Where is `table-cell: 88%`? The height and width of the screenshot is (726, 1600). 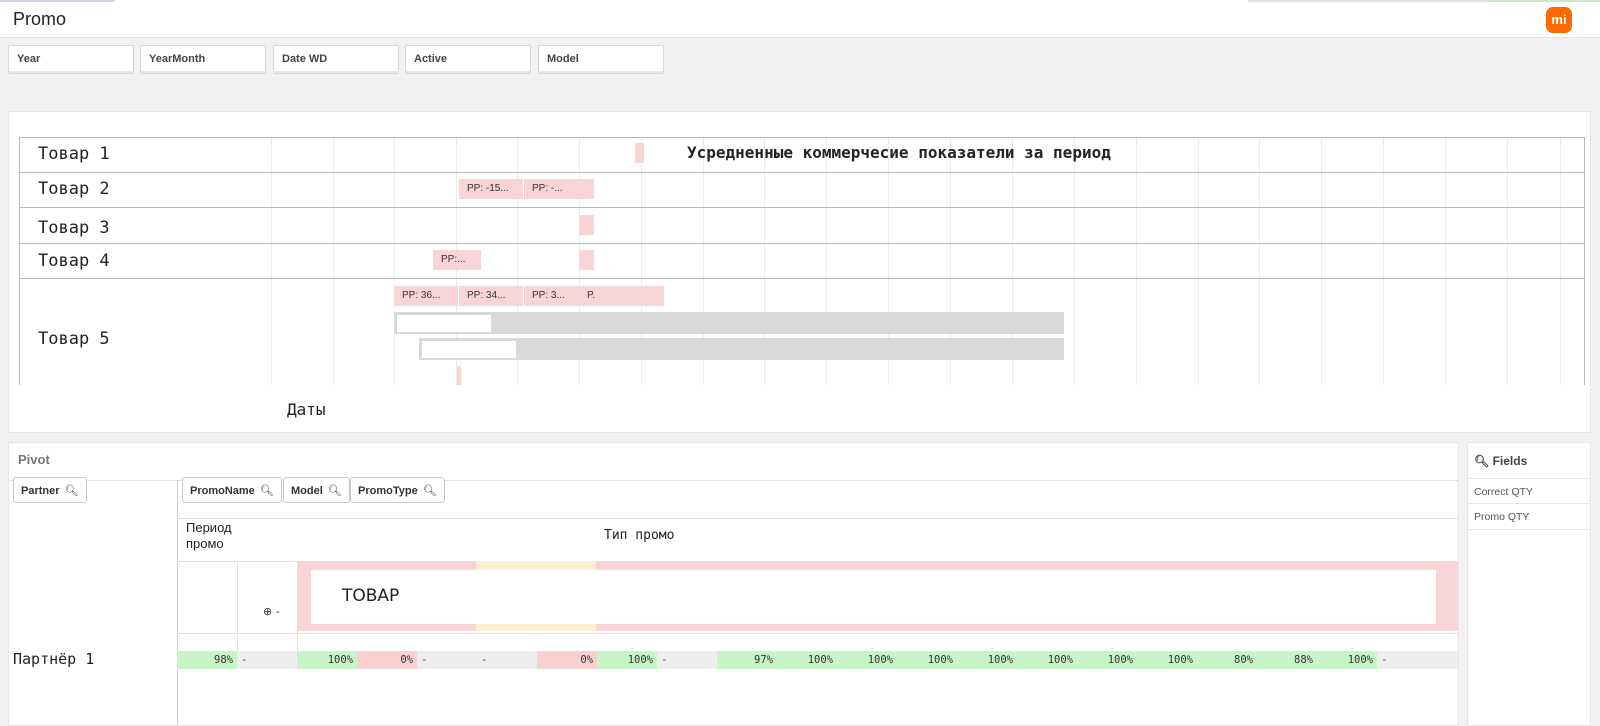 table-cell: 88% is located at coordinates (1287, 660).